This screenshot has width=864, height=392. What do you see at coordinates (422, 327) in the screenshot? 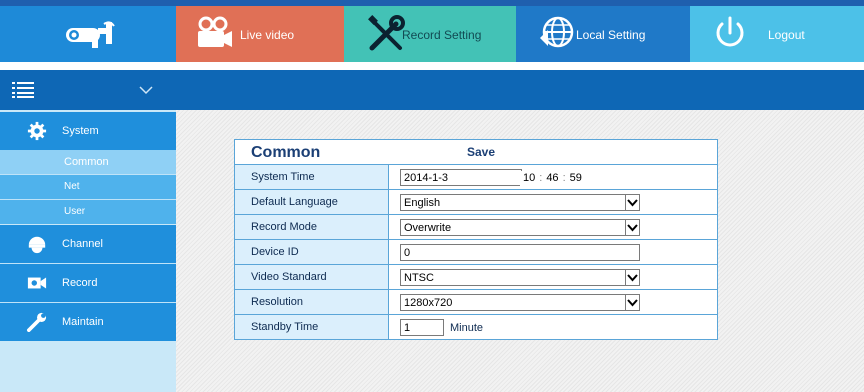
I see `standby-time-input: 1` at bounding box center [422, 327].